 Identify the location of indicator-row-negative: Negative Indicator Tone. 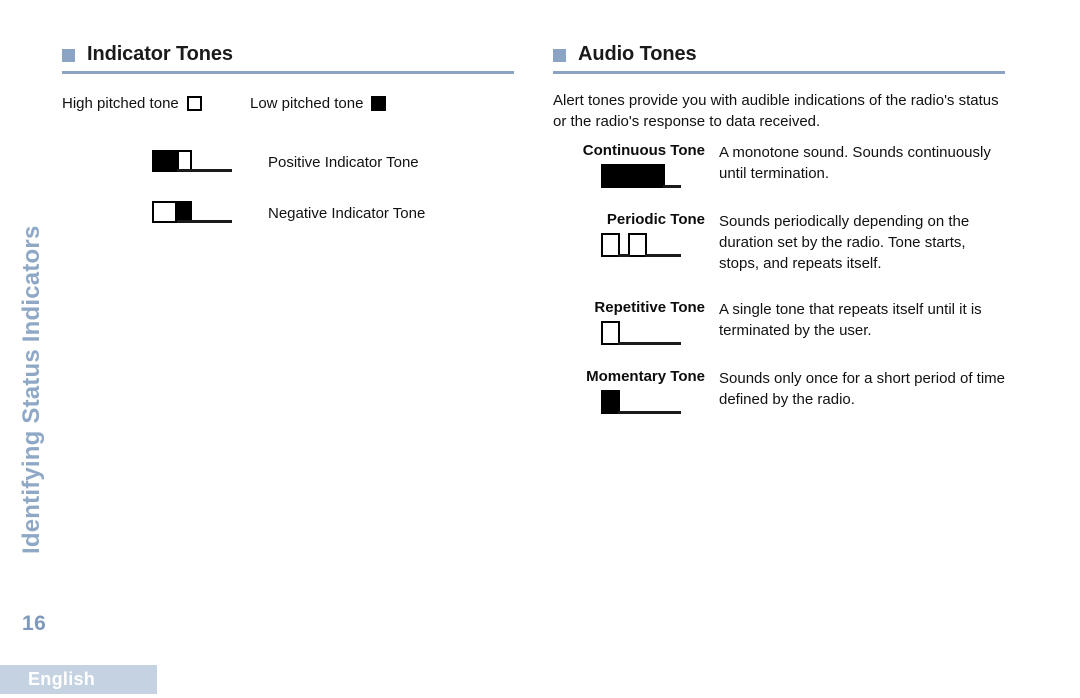
(288, 219).